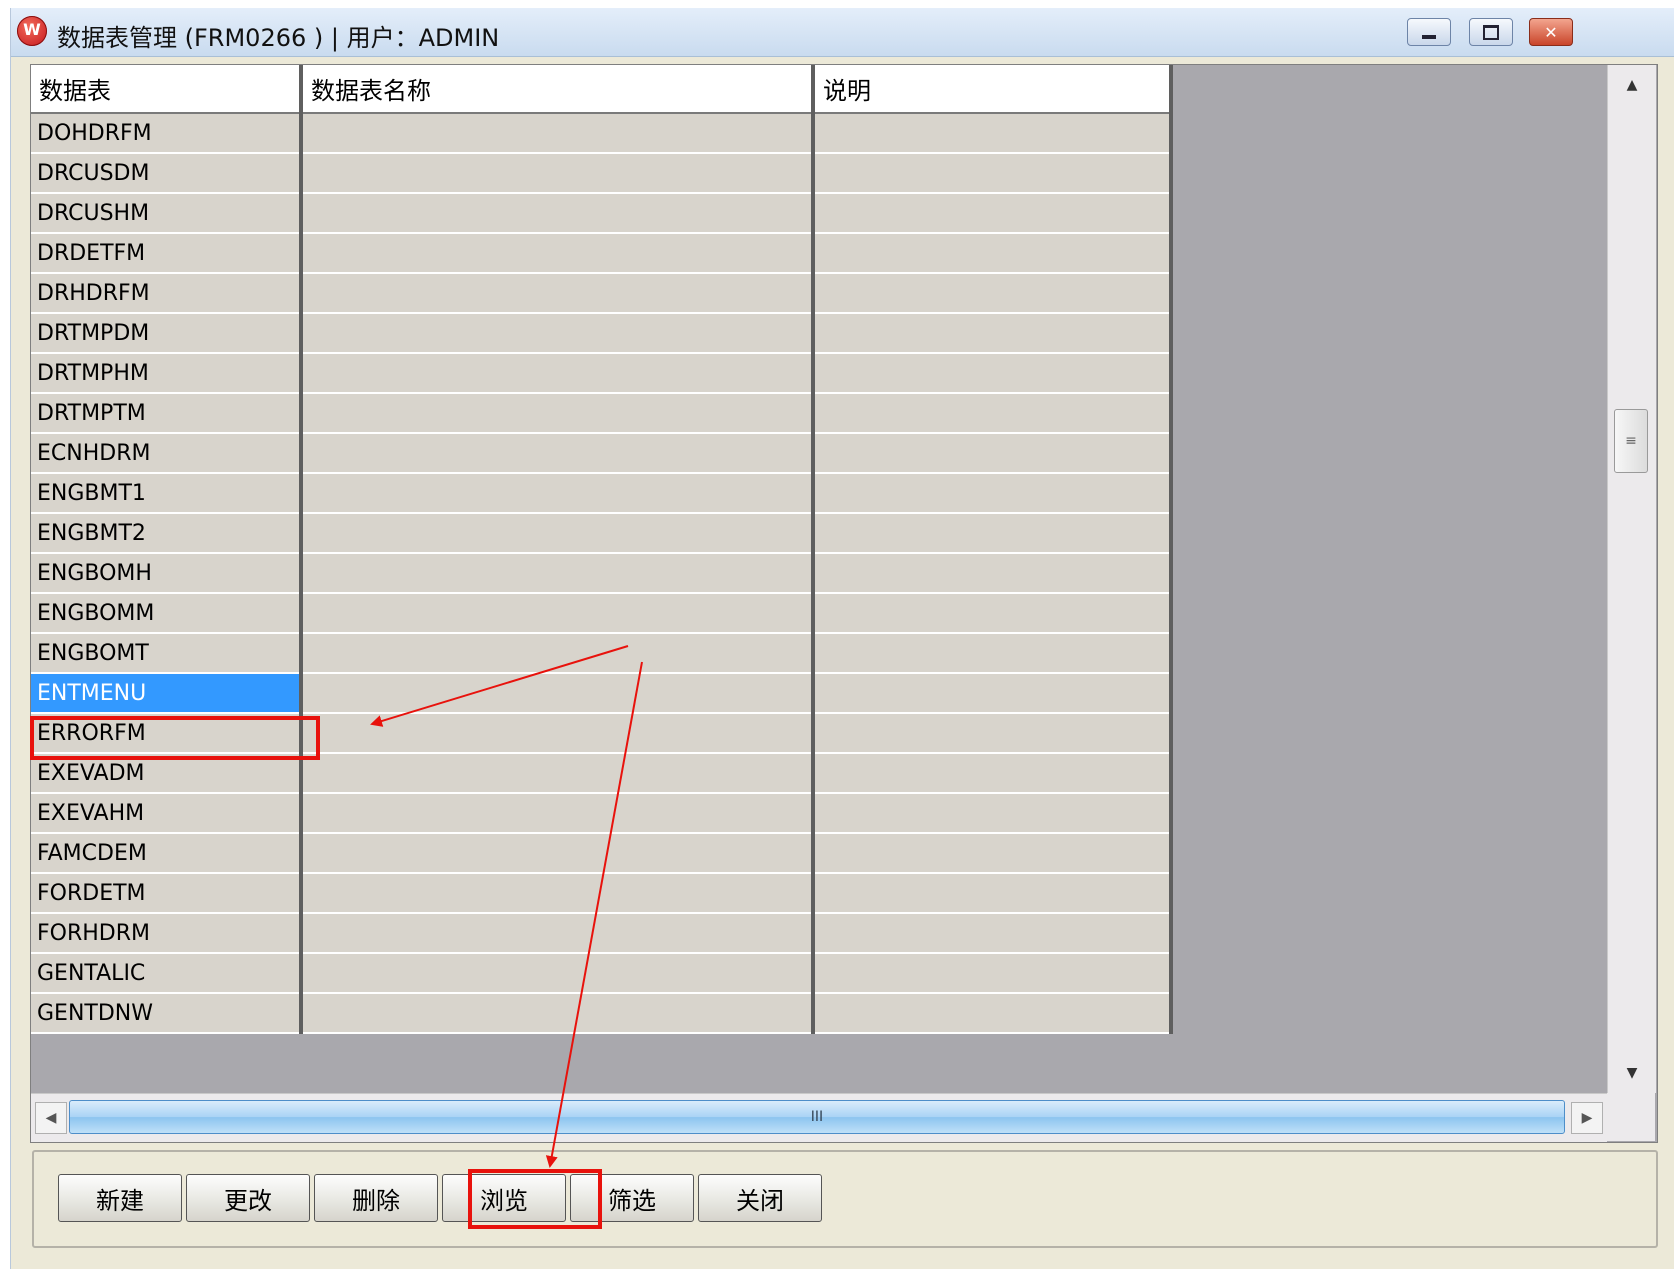 This screenshot has width=1674, height=1269. I want to click on table-row: GENTDNW, so click(602, 1013).